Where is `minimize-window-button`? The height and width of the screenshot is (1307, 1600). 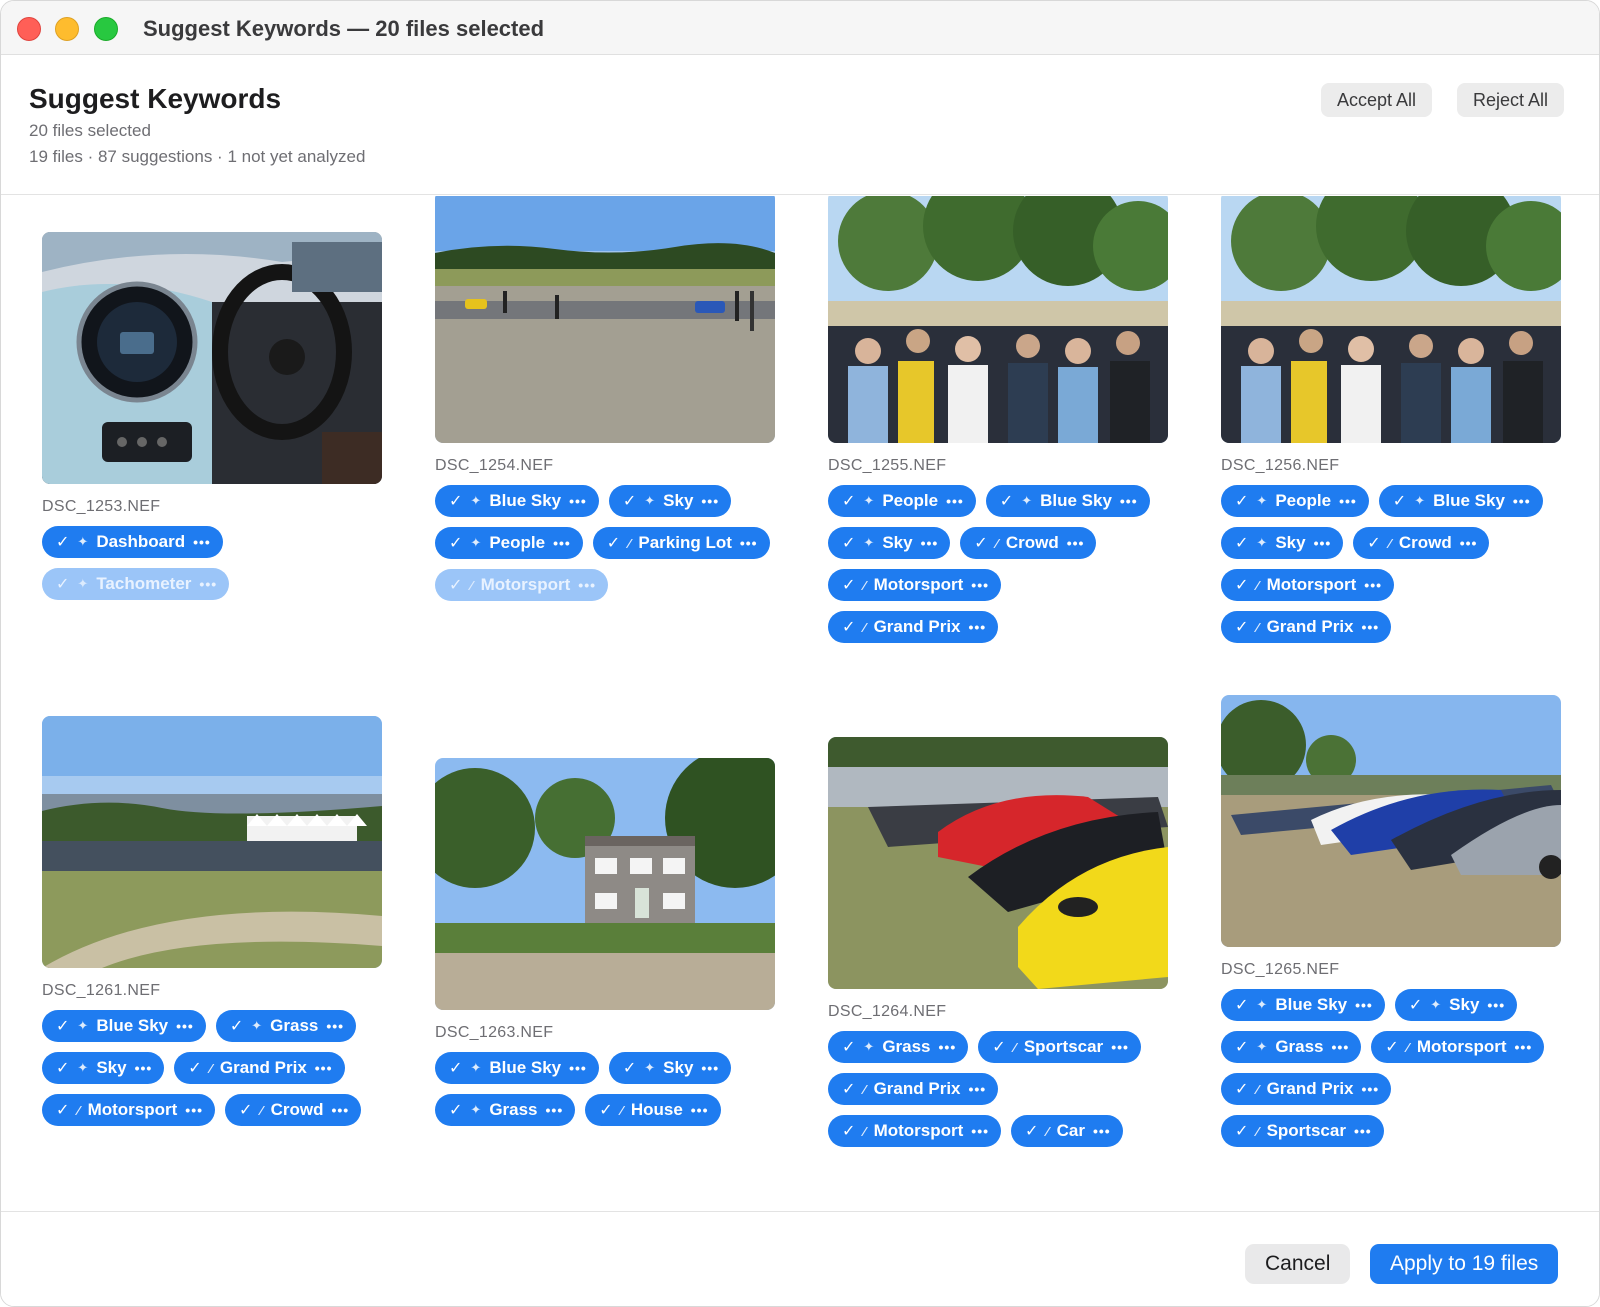 minimize-window-button is located at coordinates (67, 29).